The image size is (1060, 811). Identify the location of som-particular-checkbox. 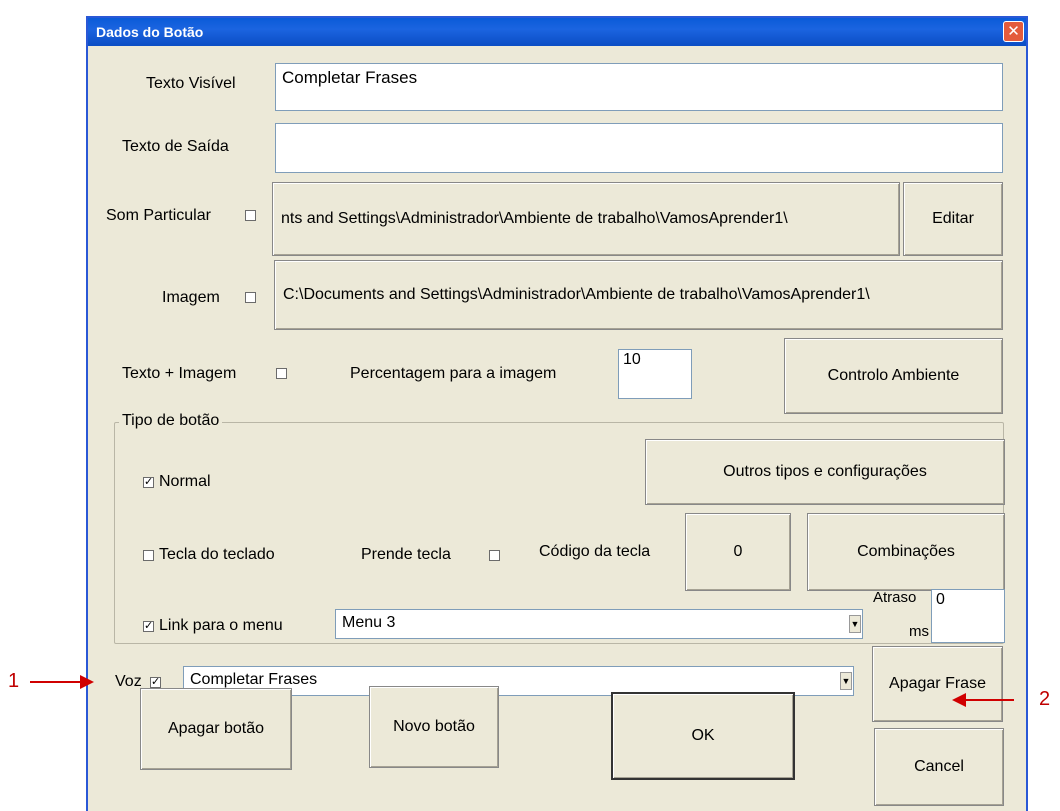
(250, 215).